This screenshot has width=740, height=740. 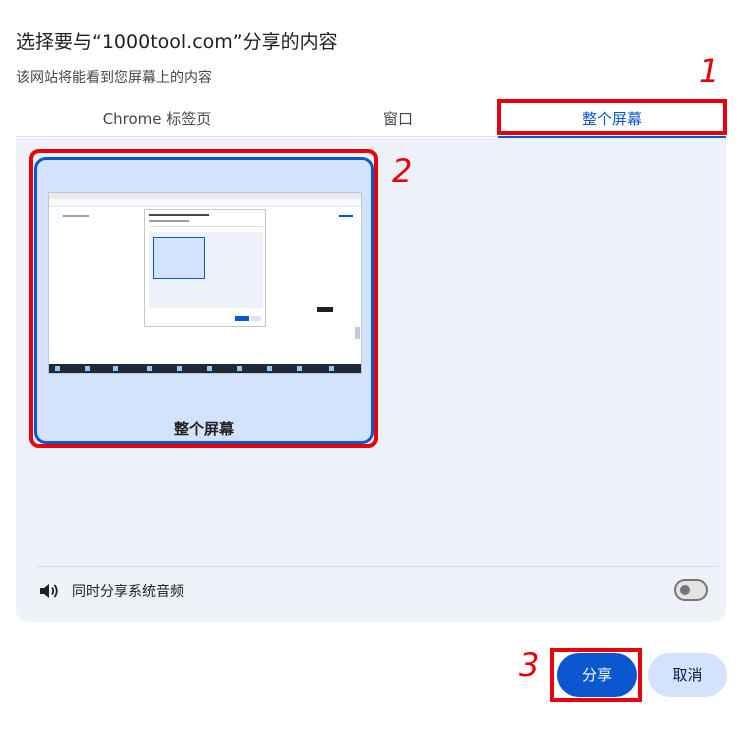 I want to click on speaker-icon, so click(x=49, y=591).